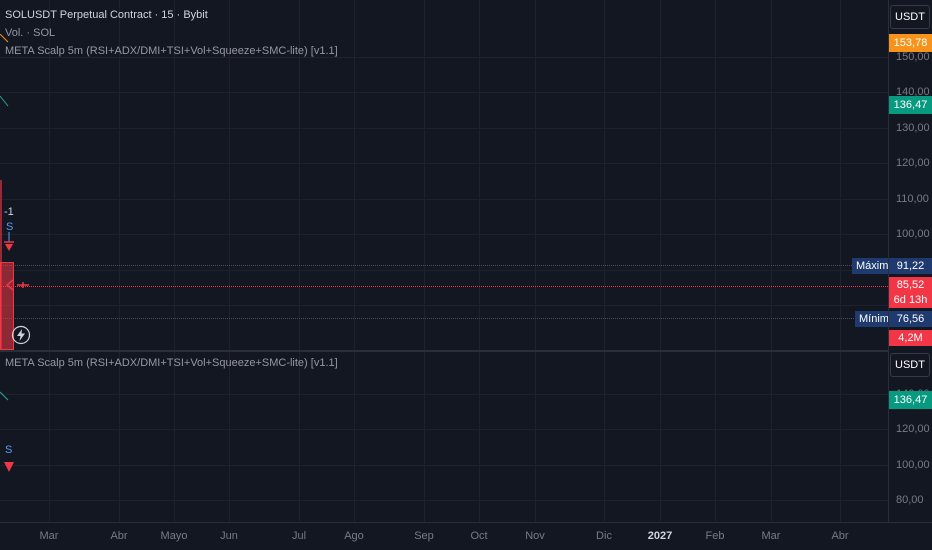 The image size is (932, 550). I want to click on time-tick: Nov, so click(535, 536).